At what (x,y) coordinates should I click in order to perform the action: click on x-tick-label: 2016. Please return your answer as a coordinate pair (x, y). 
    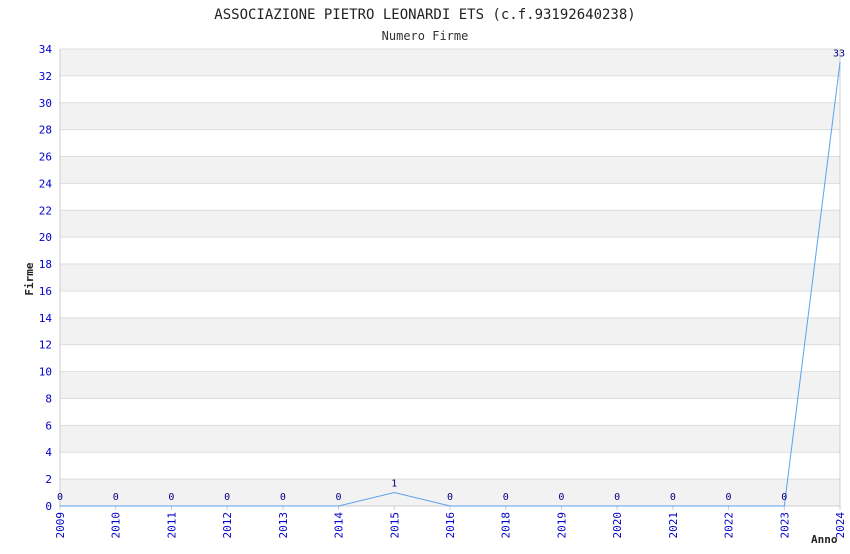
    Looking at the image, I should click on (450, 525).